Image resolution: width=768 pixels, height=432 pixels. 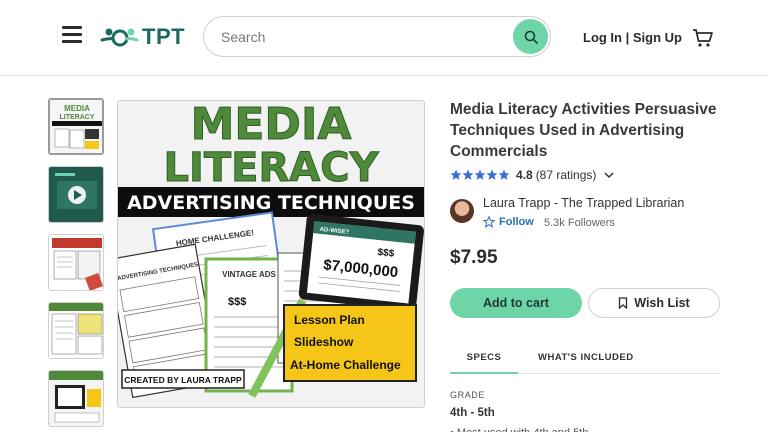 What do you see at coordinates (271, 168) in the screenshot?
I see `cover-title-literacy: LITERACY` at bounding box center [271, 168].